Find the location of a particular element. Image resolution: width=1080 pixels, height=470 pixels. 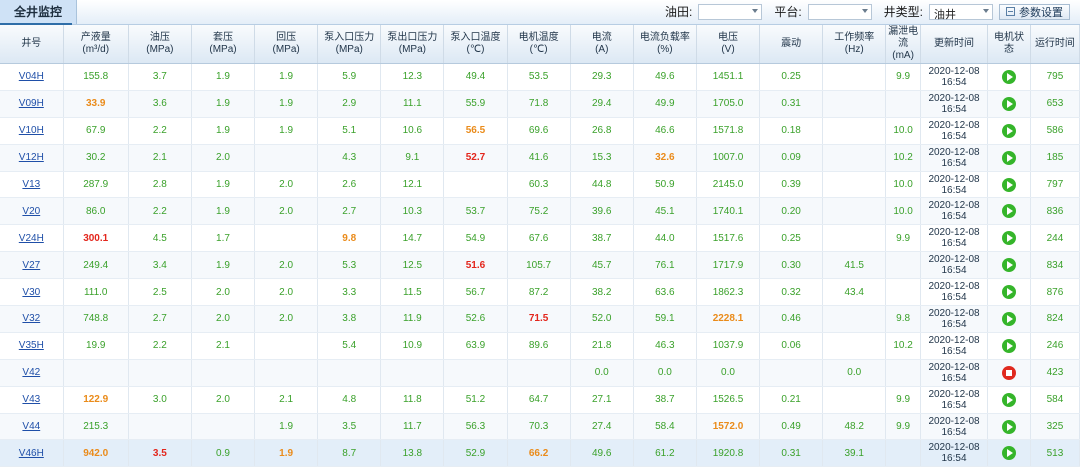

data-cell: 12.1 is located at coordinates (412, 185).